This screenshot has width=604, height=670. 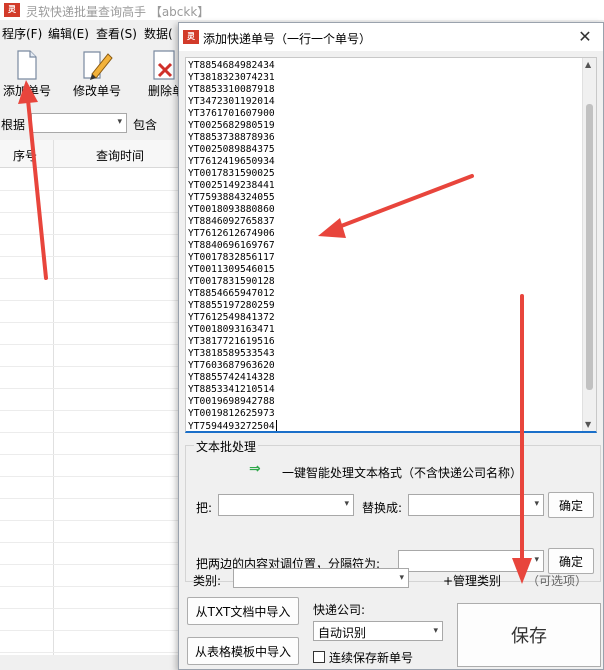 What do you see at coordinates (321, 578) in the screenshot?
I see `category-select: ▾` at bounding box center [321, 578].